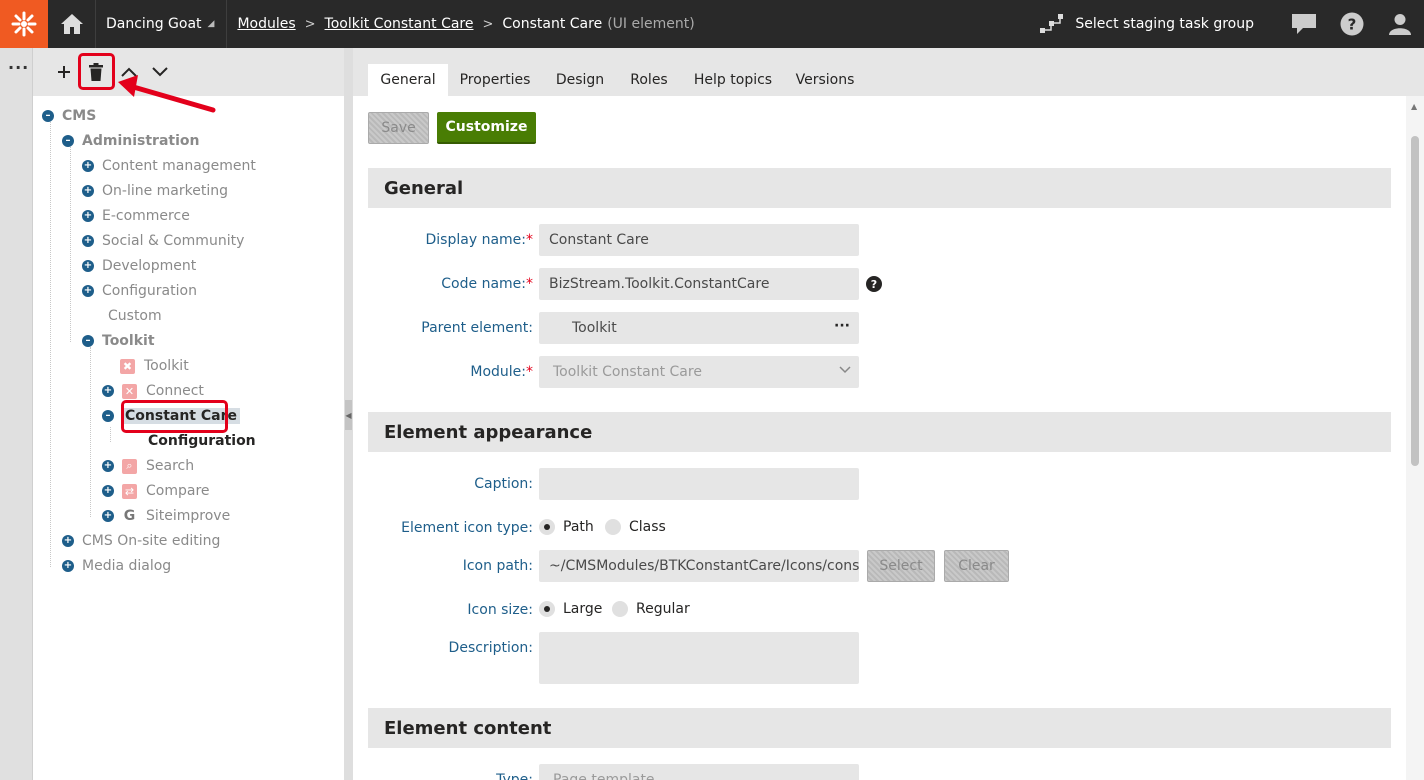  Describe the element at coordinates (135, 316) in the screenshot. I see `tree-node-custom: Custom` at that location.